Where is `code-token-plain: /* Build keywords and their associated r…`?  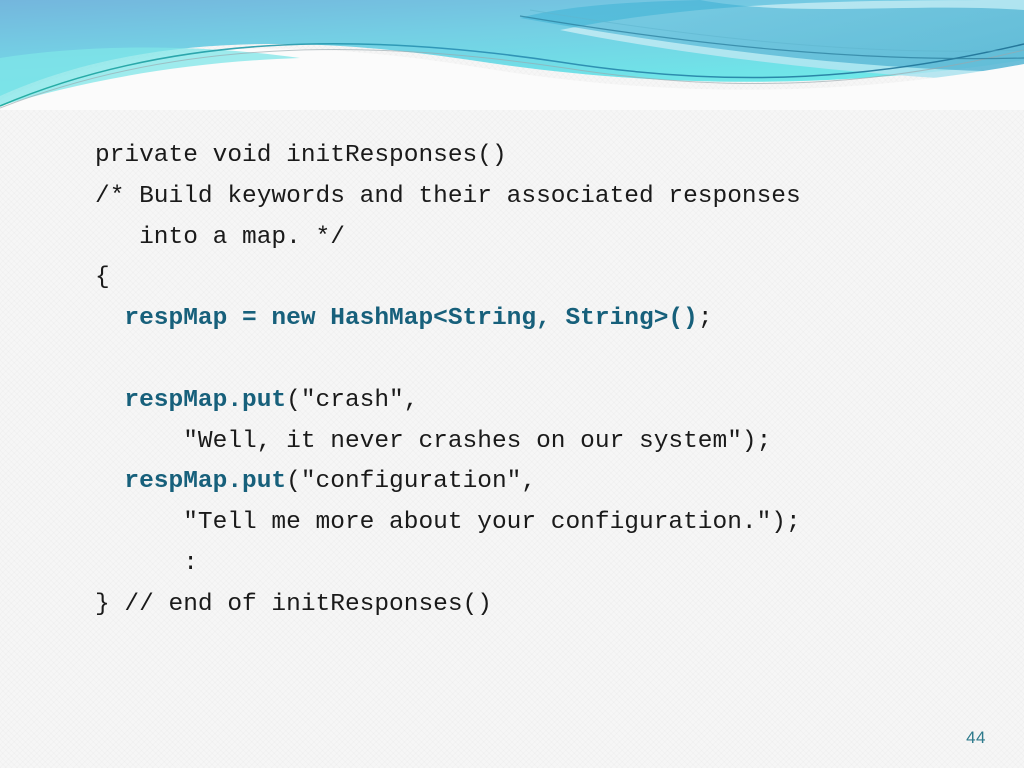
code-token-plain: /* Build keywords and their associated r… is located at coordinates (448, 196).